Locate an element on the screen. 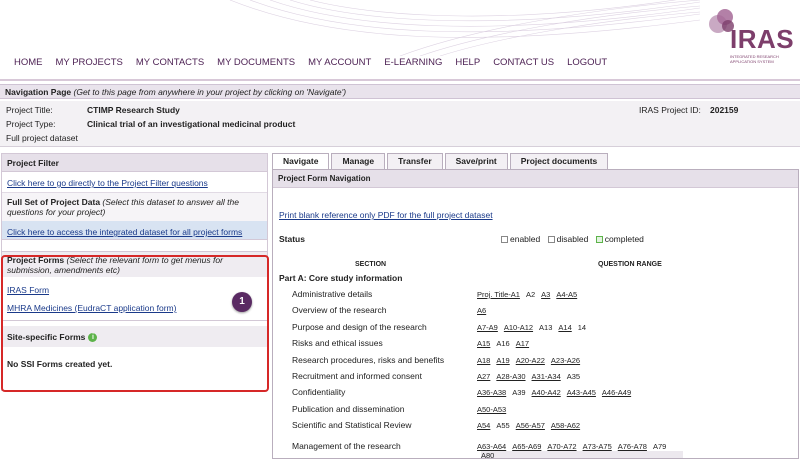 This screenshot has height=459, width=800. project-forms-title: Project Forms is located at coordinates (36, 260).